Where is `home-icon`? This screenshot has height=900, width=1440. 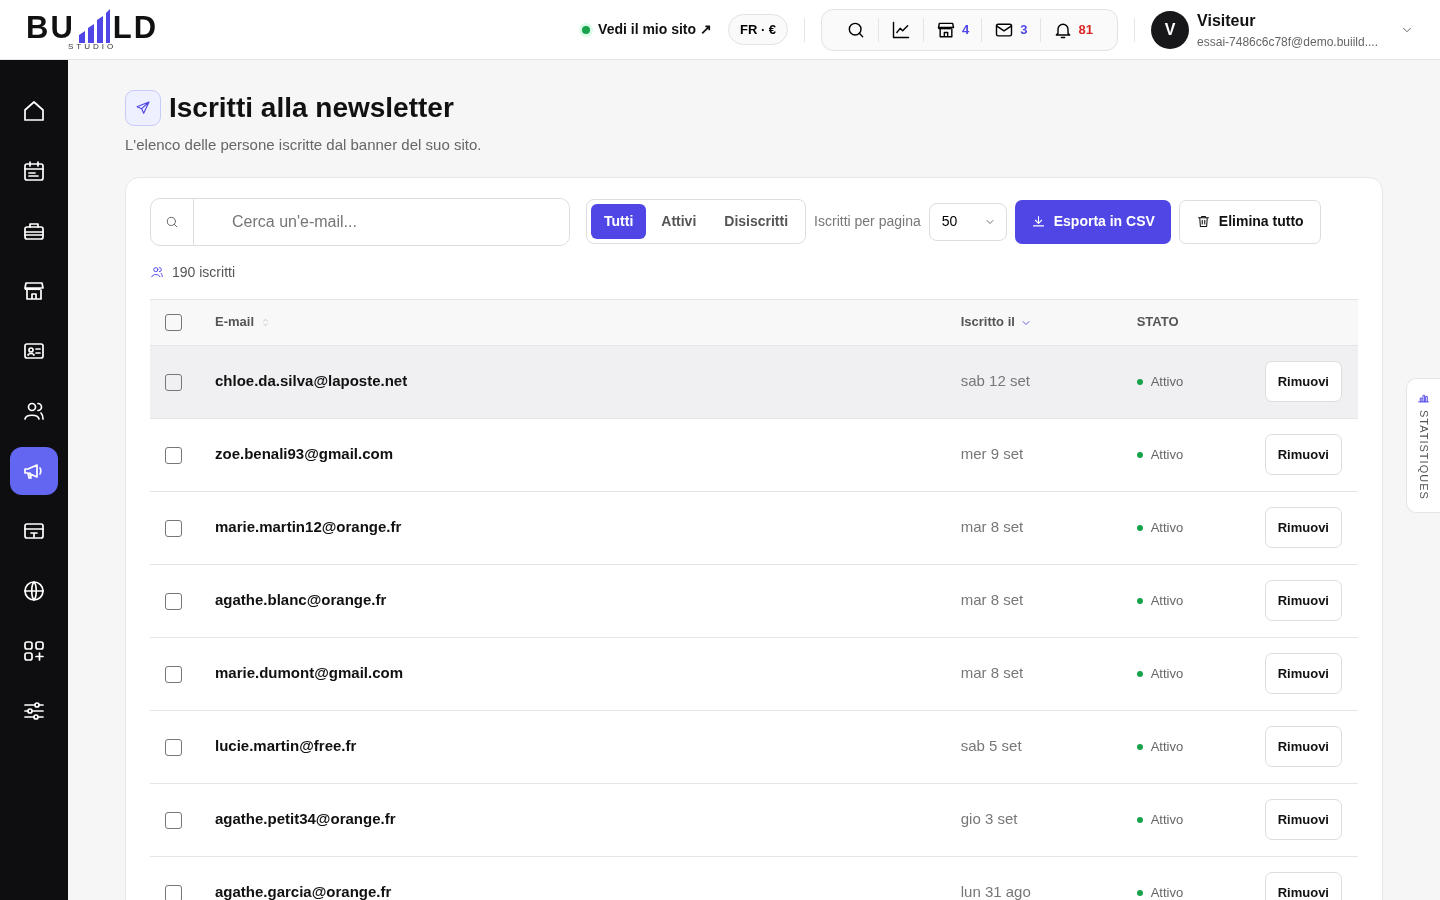
home-icon is located at coordinates (34, 111).